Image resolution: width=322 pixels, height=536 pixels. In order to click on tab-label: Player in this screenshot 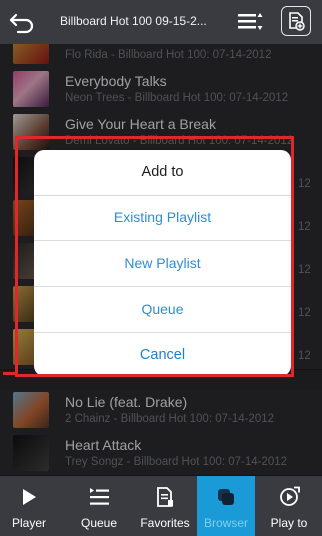, I will do `click(28, 523)`.